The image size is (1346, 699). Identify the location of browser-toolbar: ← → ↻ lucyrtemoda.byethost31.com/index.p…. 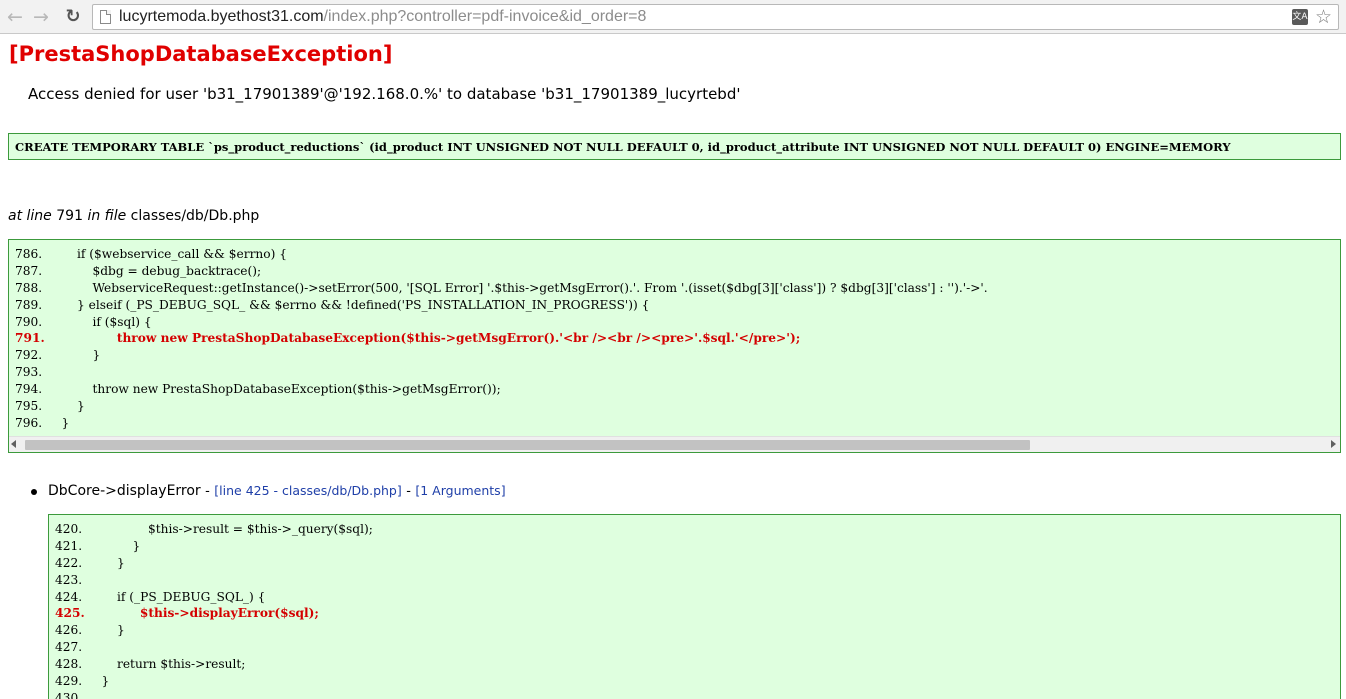
(673, 17).